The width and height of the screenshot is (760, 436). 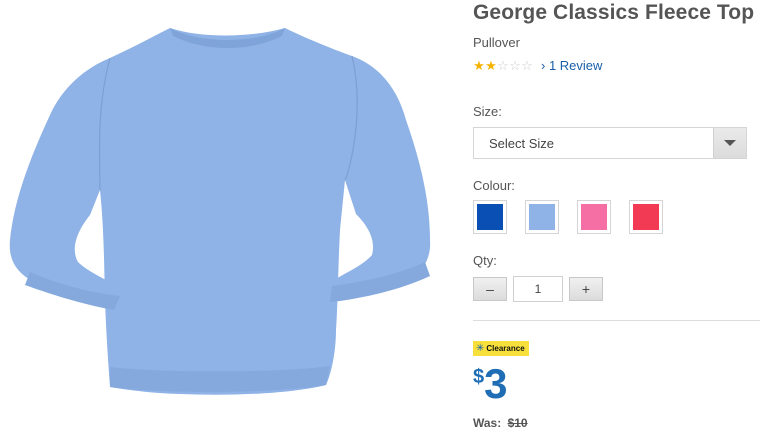 I want to click on chevron-down-icon, so click(x=730, y=143).